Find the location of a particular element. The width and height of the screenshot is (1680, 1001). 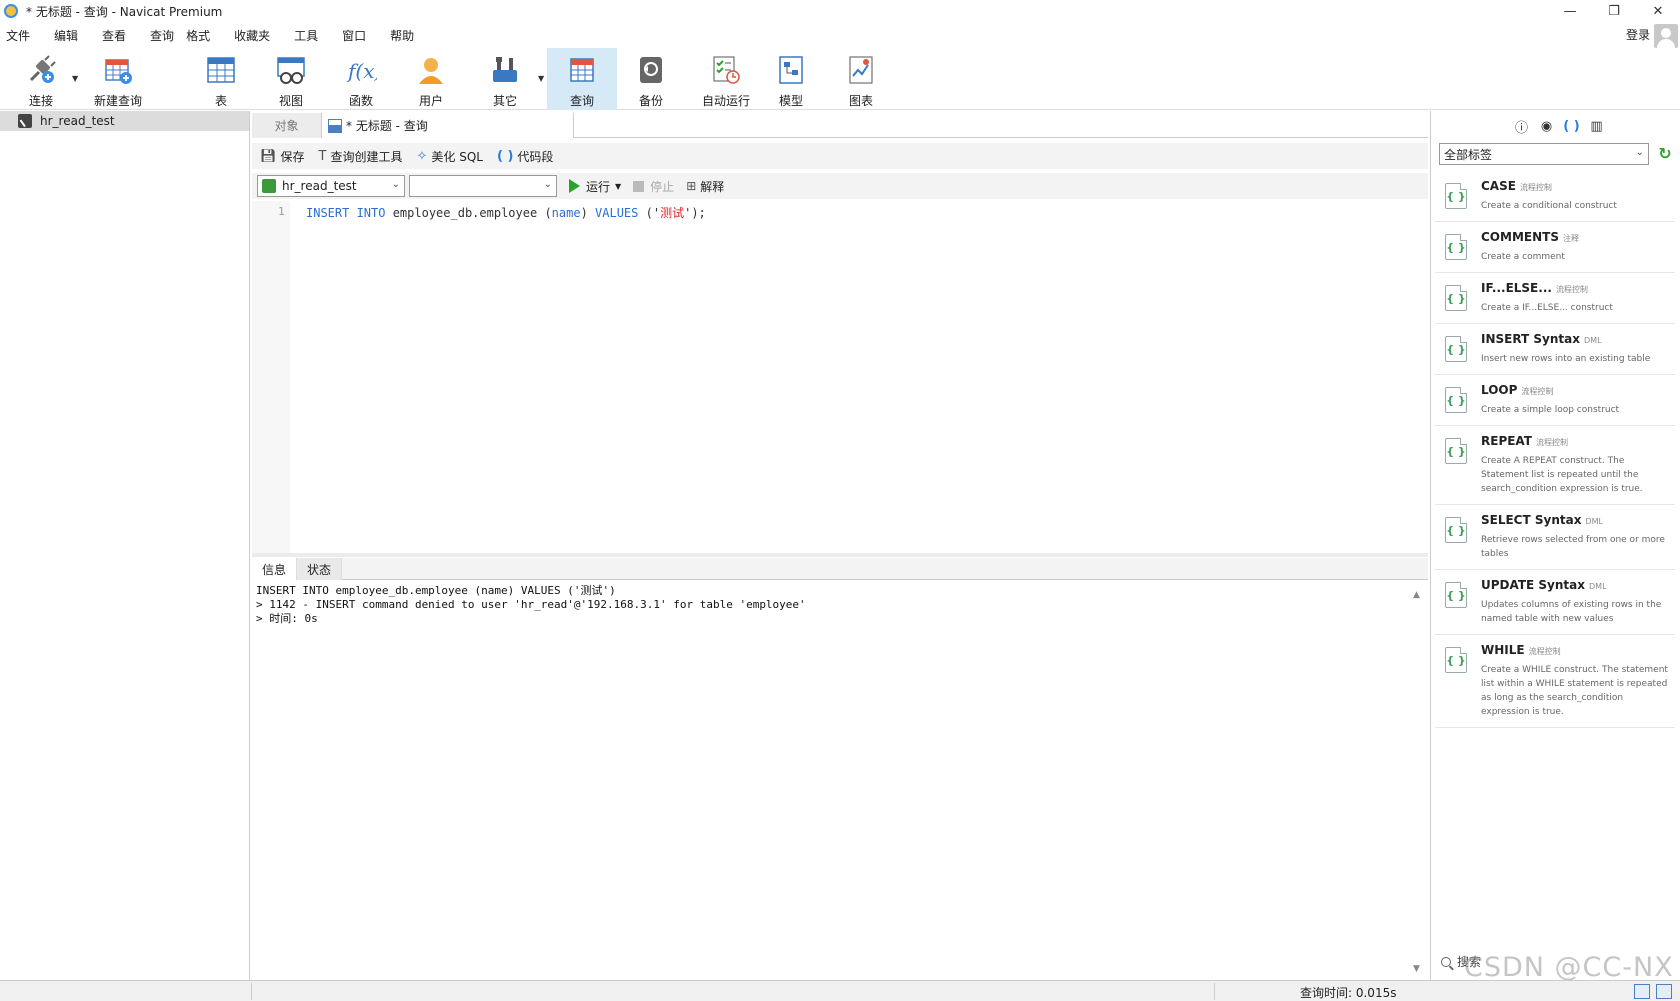

layout-panel-icon is located at coordinates (1664, 991).